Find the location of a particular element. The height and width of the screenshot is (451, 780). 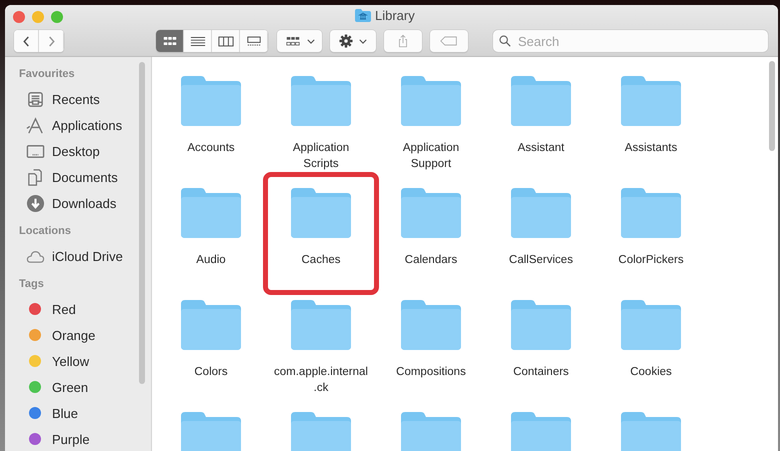

sidebar-item: Downloads is located at coordinates (78, 203).